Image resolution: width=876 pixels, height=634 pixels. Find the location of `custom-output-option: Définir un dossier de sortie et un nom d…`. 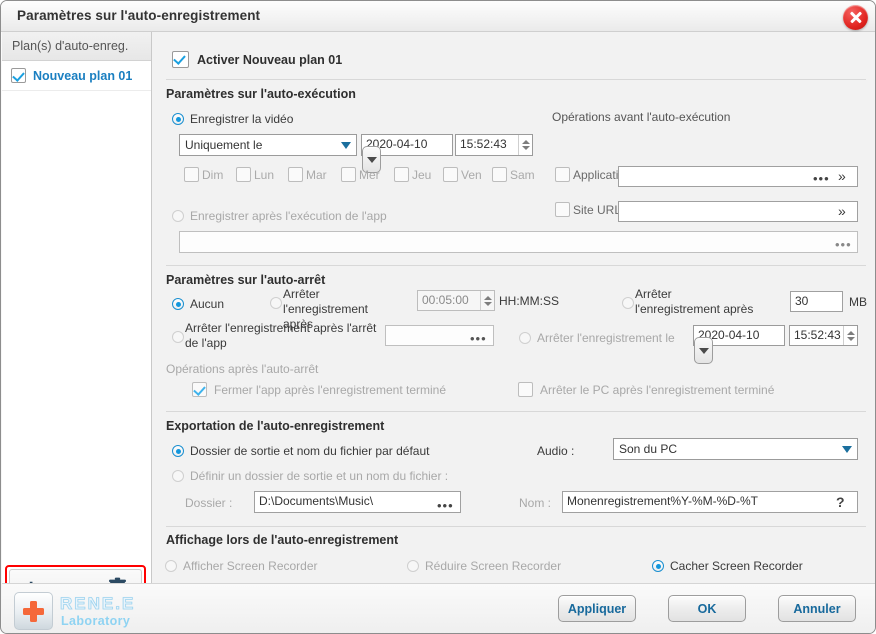

custom-output-option: Définir un dossier de sortie et un nom d… is located at coordinates (307, 476).